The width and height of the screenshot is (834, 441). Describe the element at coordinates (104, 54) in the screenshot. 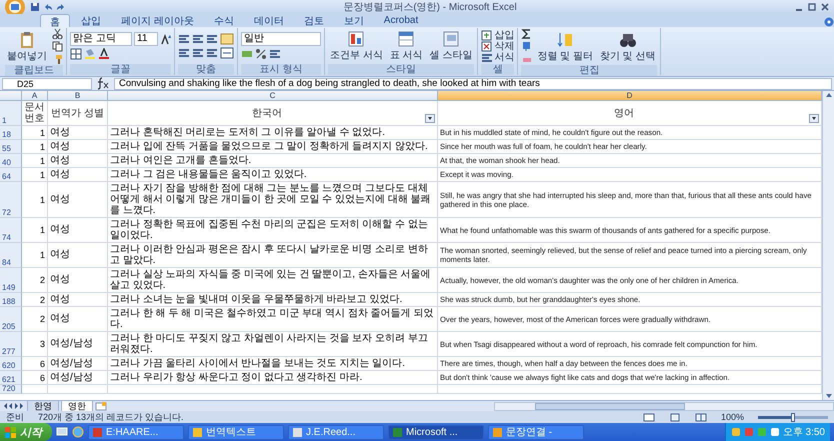

I see `font-color-icon` at that location.